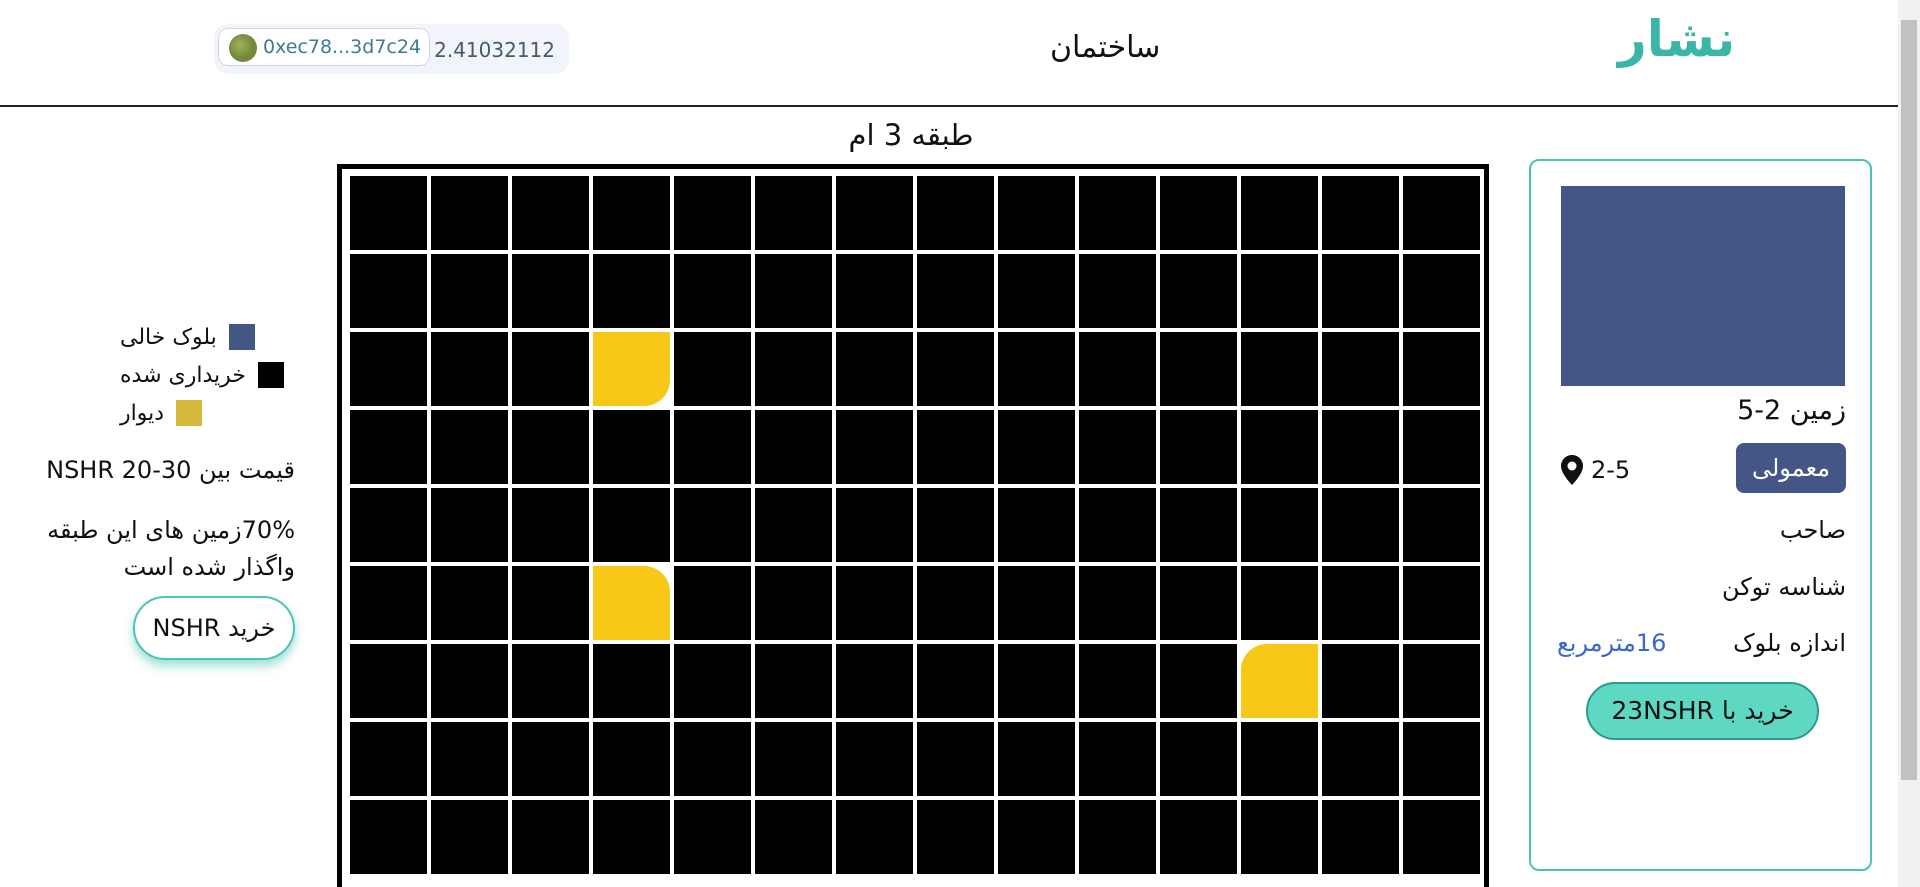 This screenshot has height=887, width=1920. Describe the element at coordinates (324, 47) in the screenshot. I see `wallet-address-button: 0xec78...3d7c24` at that location.